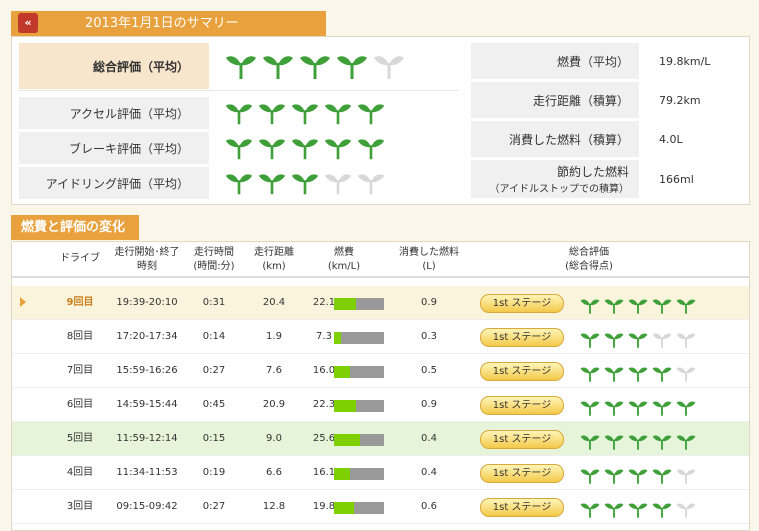  Describe the element at coordinates (23, 302) in the screenshot. I see `play-arrow-icon` at that location.